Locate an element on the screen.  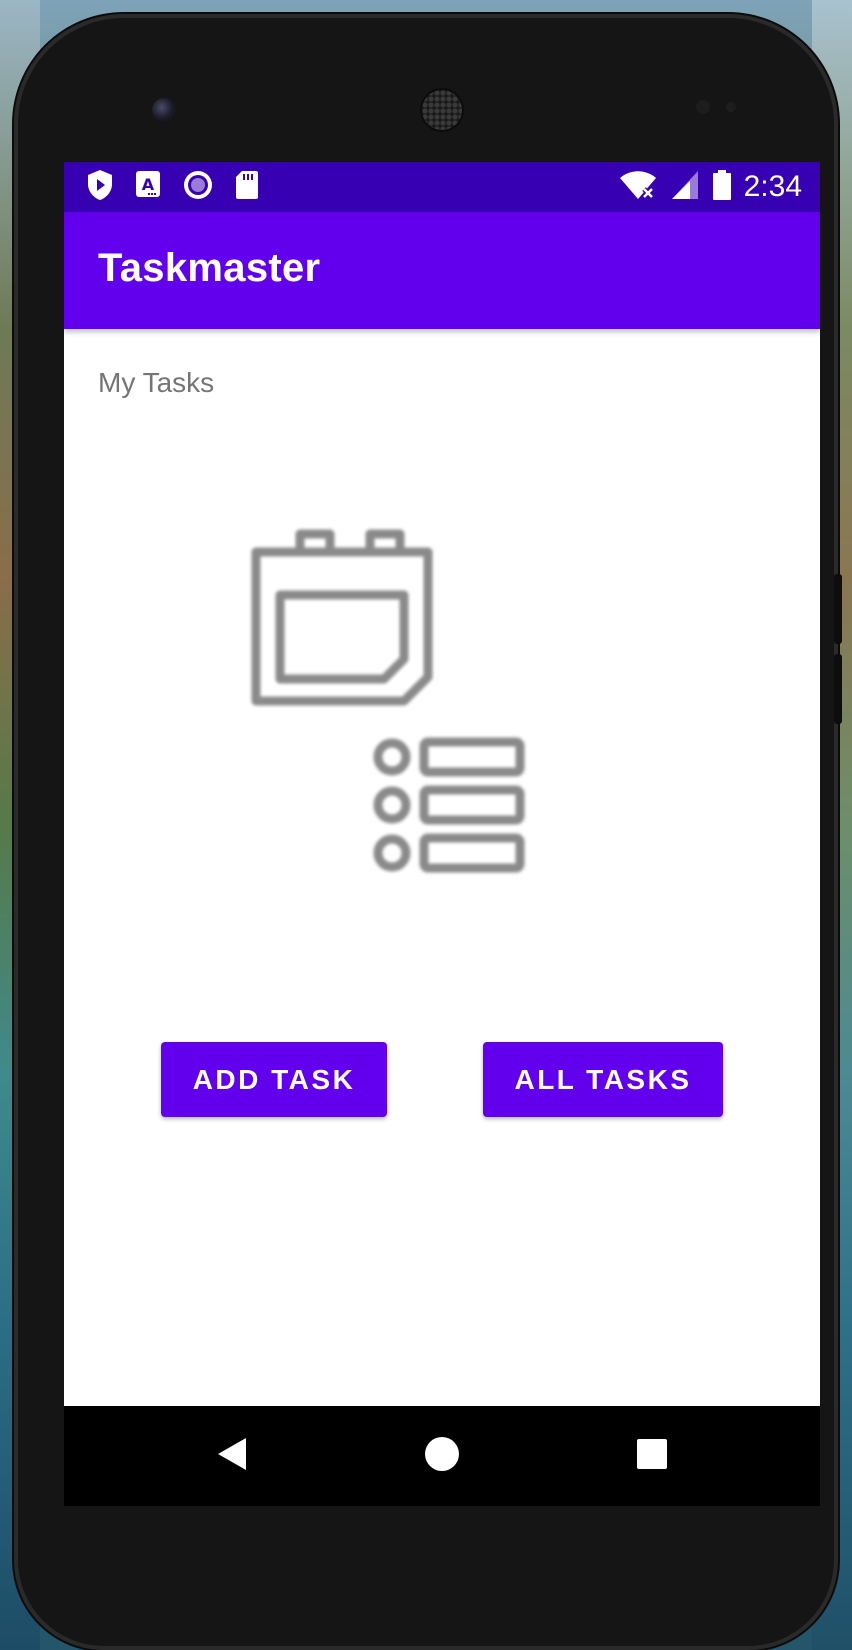
home-button is located at coordinates (442, 1456).